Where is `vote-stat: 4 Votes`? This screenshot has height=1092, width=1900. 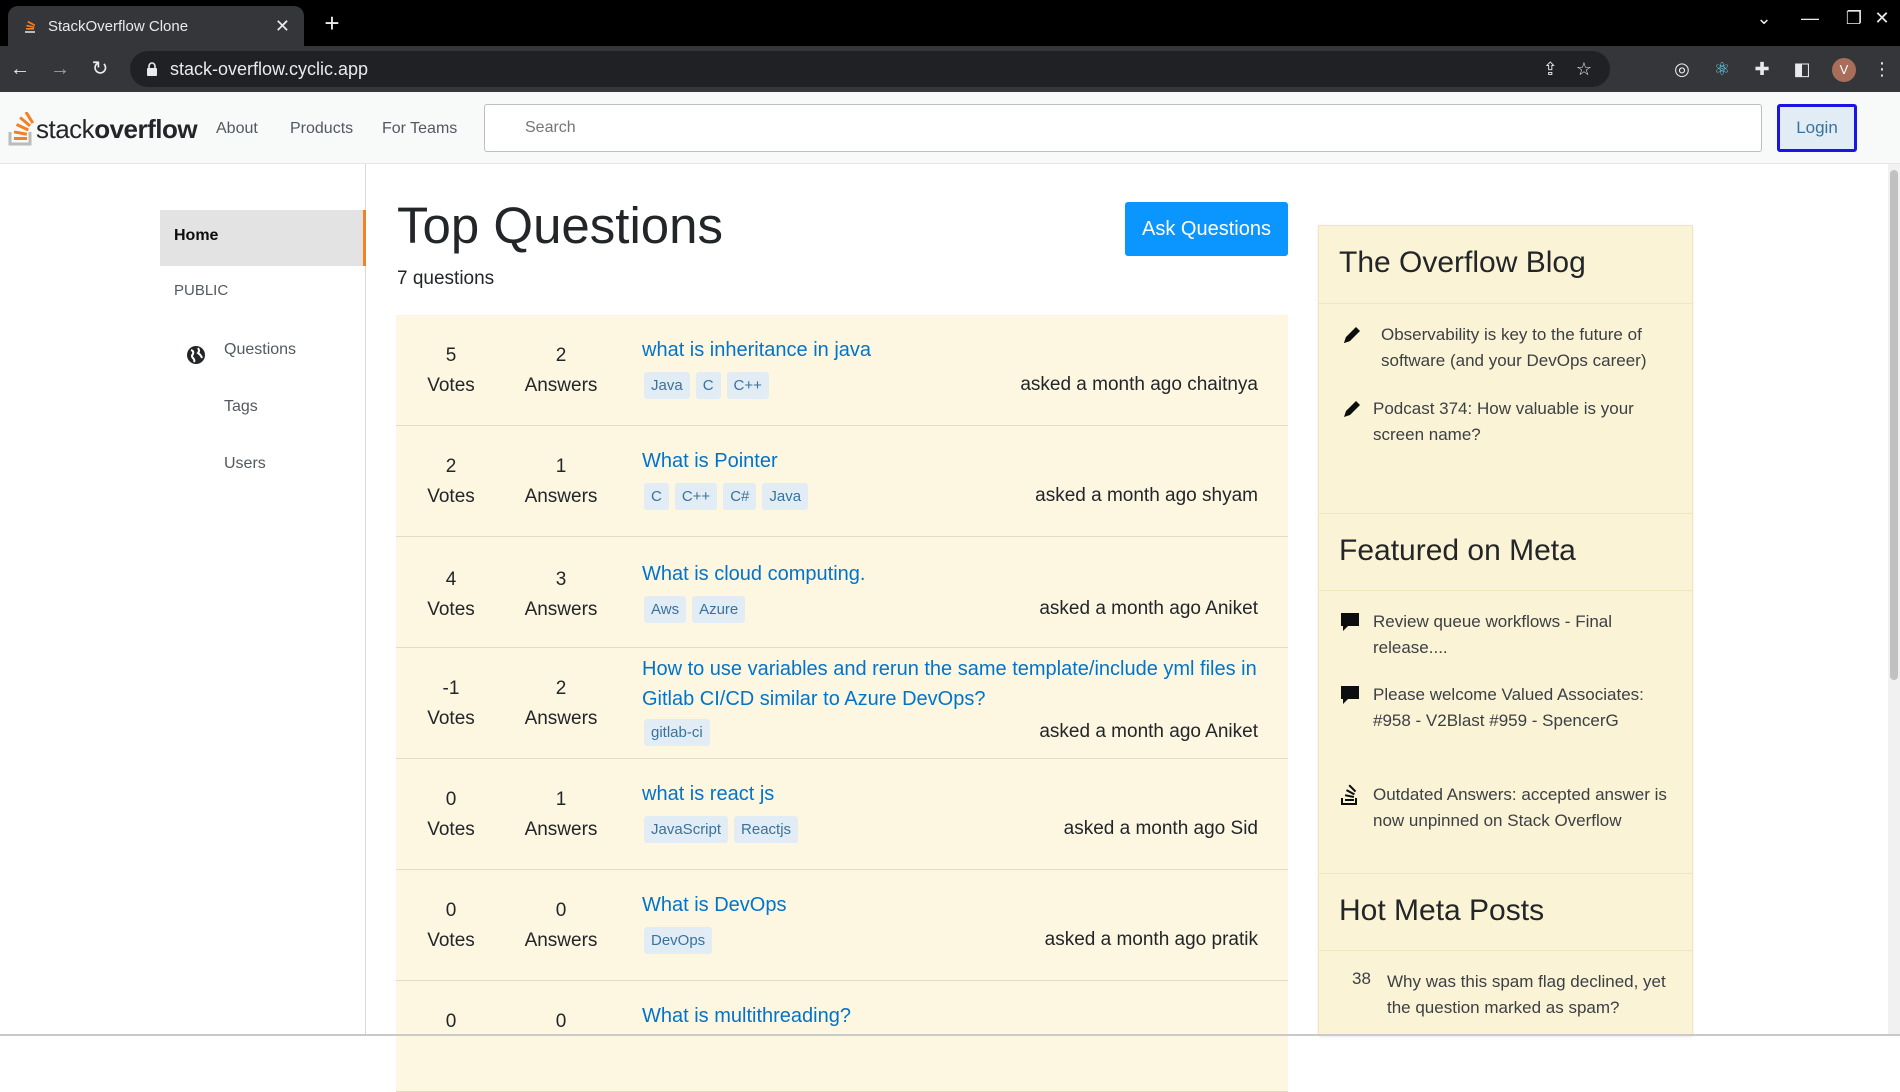 vote-stat: 4 Votes is located at coordinates (451, 595).